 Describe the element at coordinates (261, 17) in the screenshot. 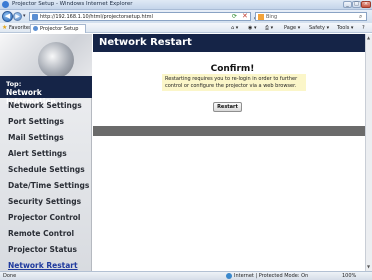

I see `bing-logo-icon` at that location.